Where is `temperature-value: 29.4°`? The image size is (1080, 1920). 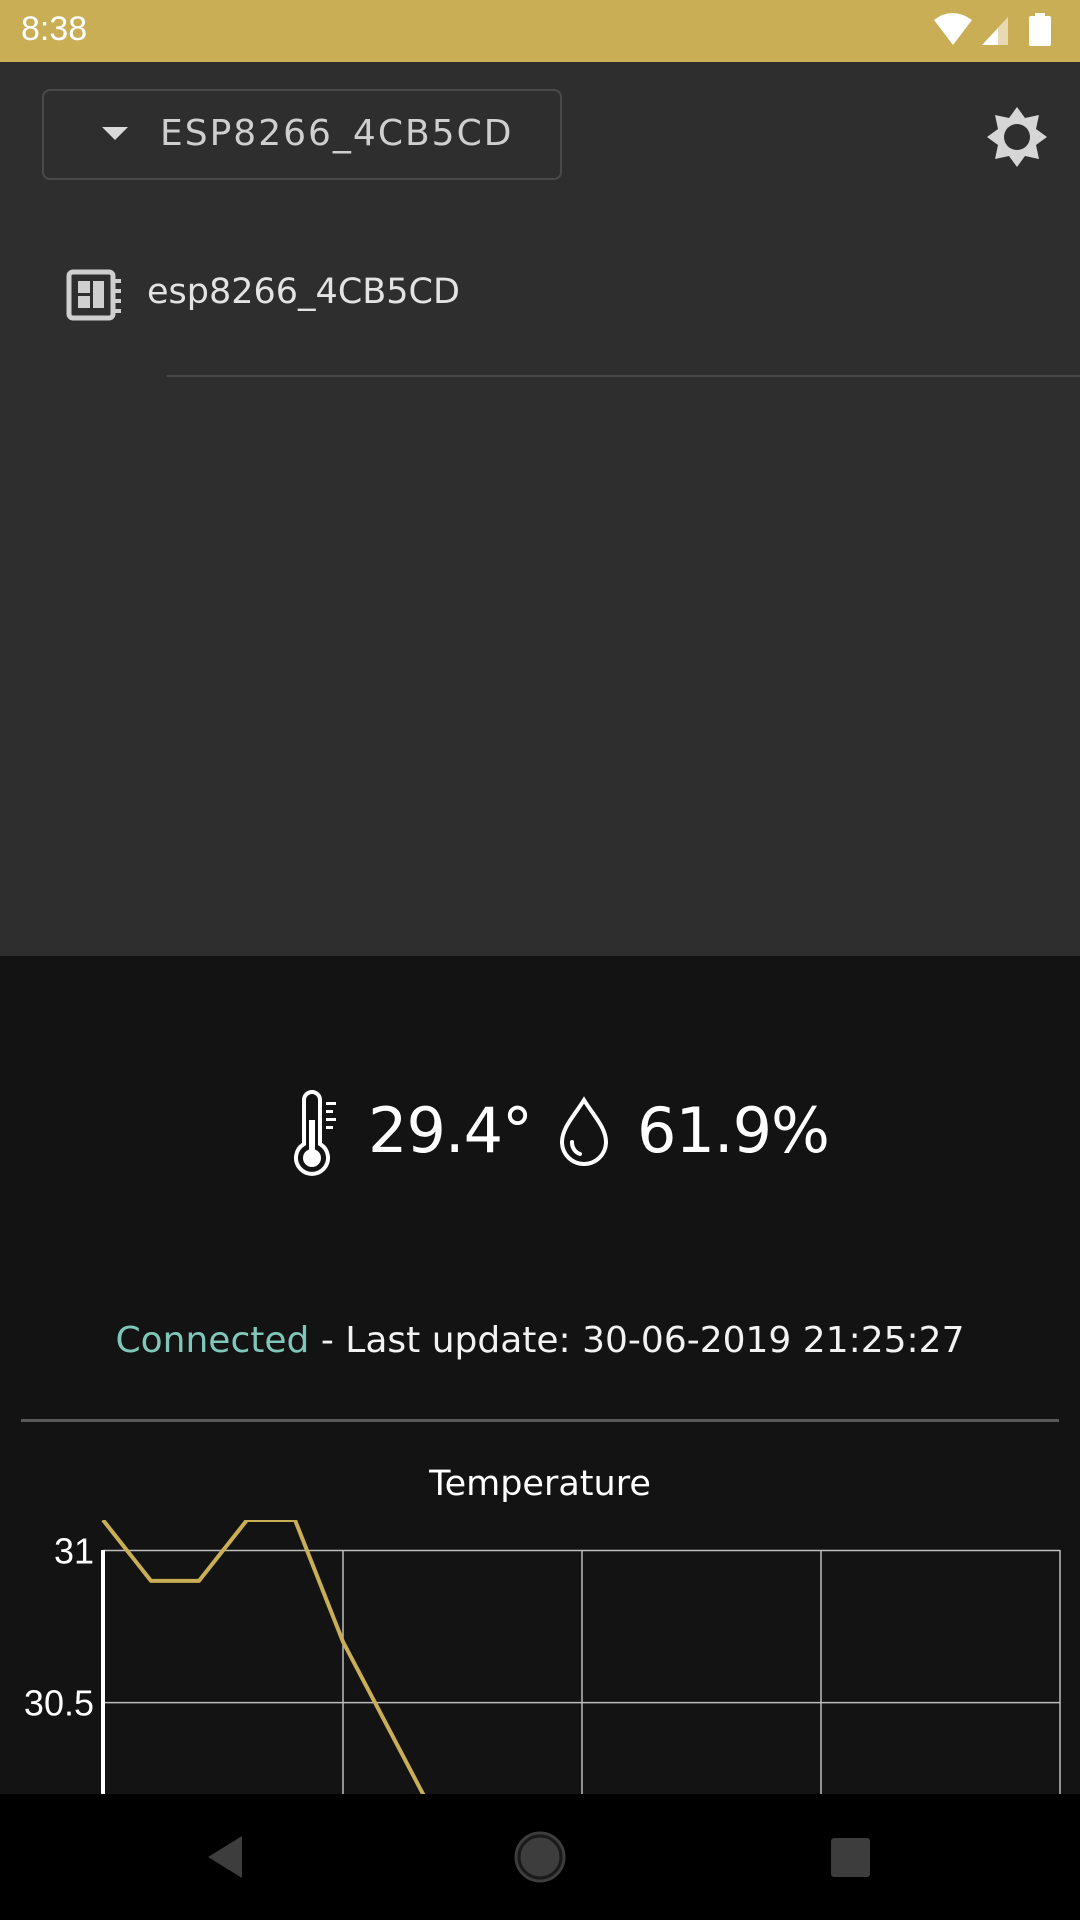 temperature-value: 29.4° is located at coordinates (450, 1130).